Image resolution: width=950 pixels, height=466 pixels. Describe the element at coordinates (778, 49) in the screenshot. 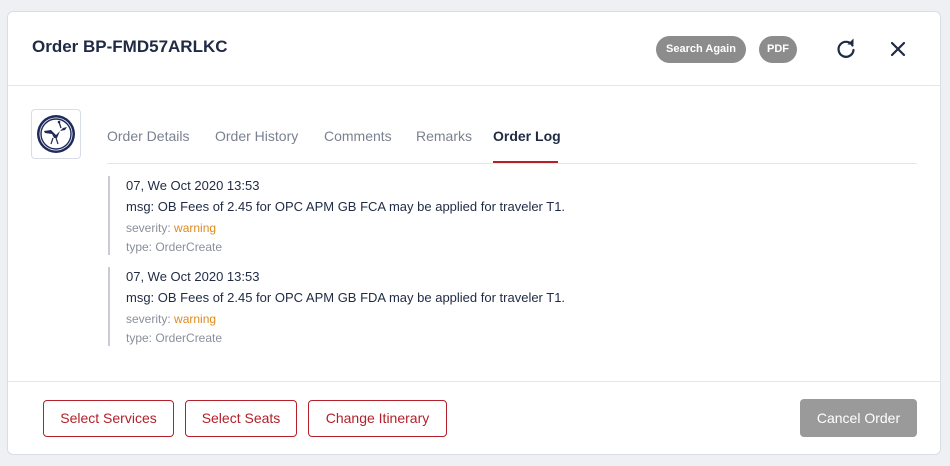

I see `pdf-button: PDF` at that location.